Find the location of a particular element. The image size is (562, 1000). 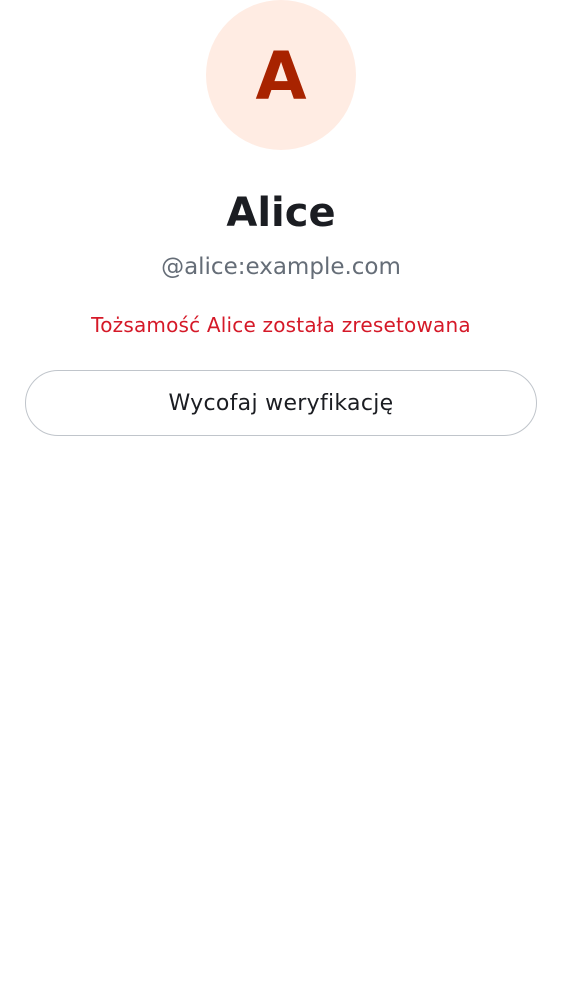

withdraw-verification-button: Wycofaj weryfikację is located at coordinates (281, 403).